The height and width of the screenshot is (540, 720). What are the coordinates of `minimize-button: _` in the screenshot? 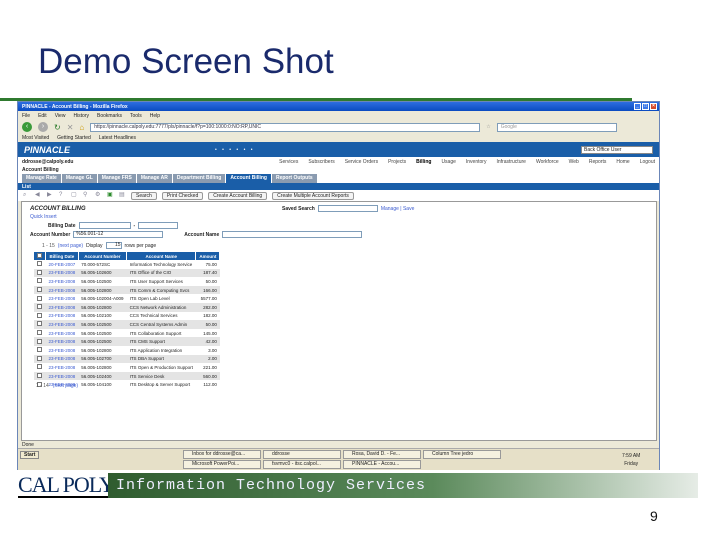 It's located at (637, 106).